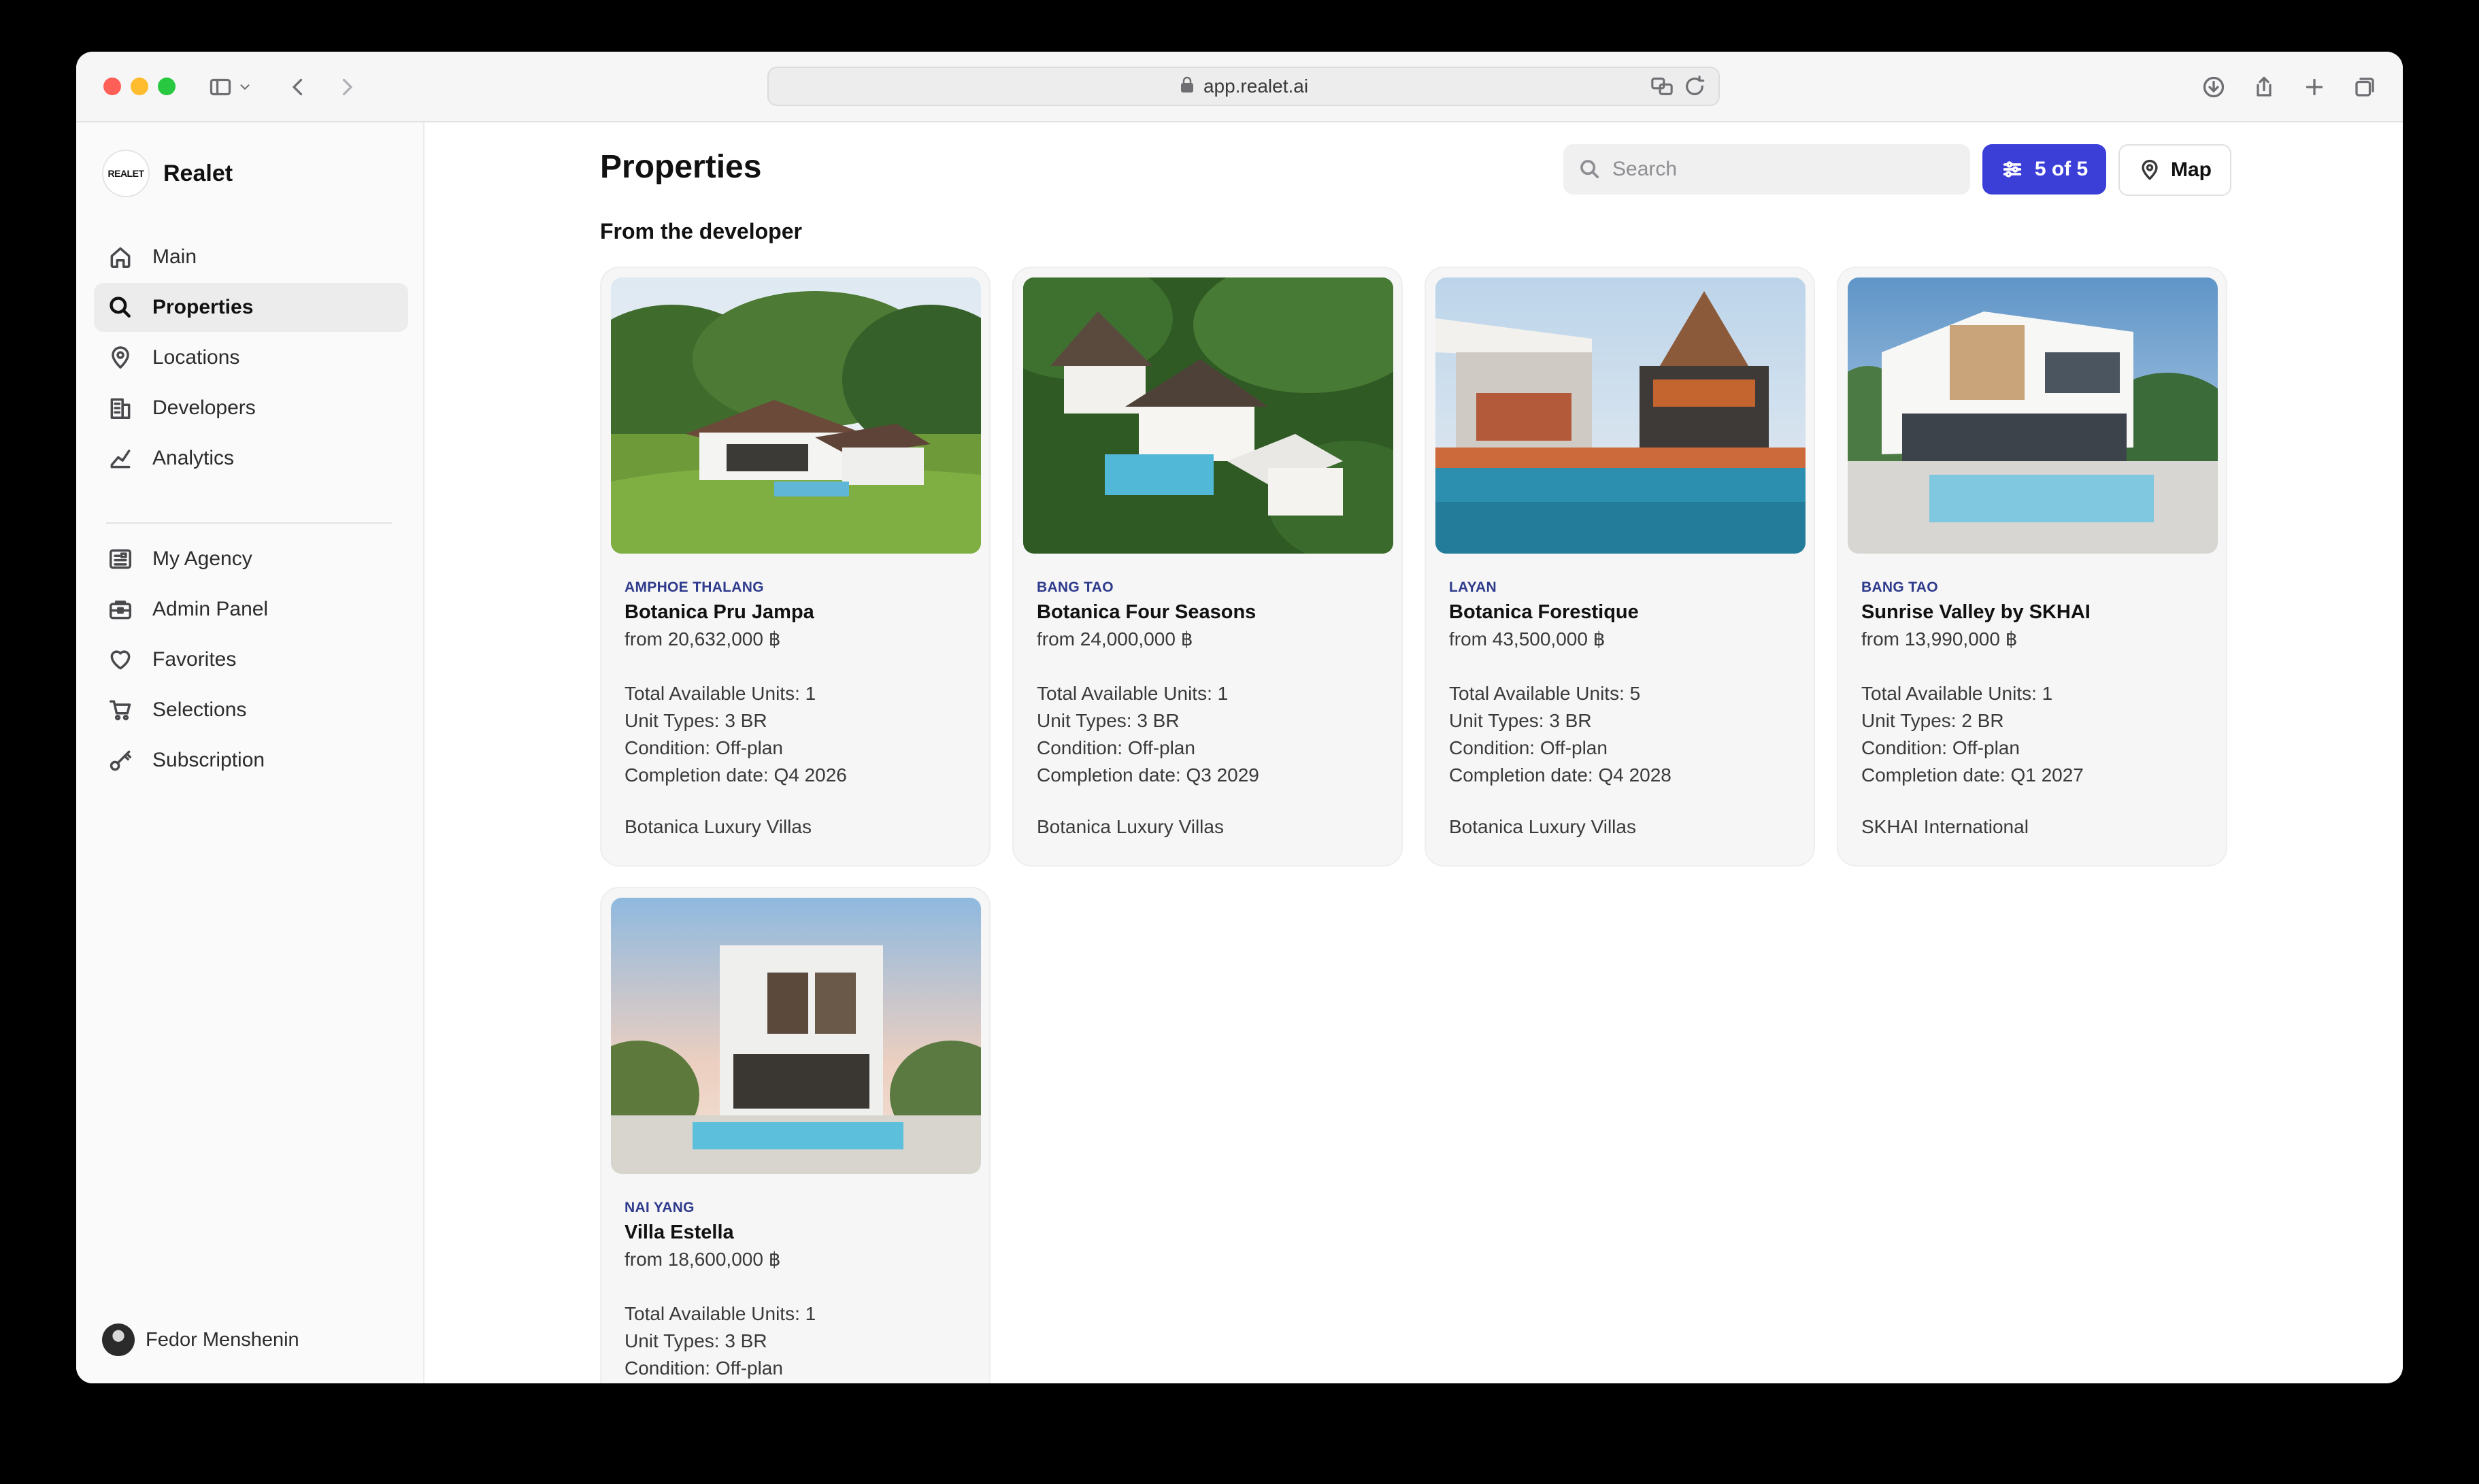 The image size is (2479, 1484). Describe the element at coordinates (1560, 775) in the screenshot. I see `property-completion: Completion date: Q4 2028` at that location.